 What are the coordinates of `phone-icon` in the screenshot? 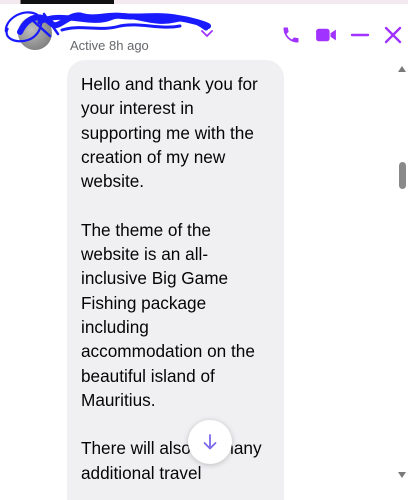 It's located at (291, 35).